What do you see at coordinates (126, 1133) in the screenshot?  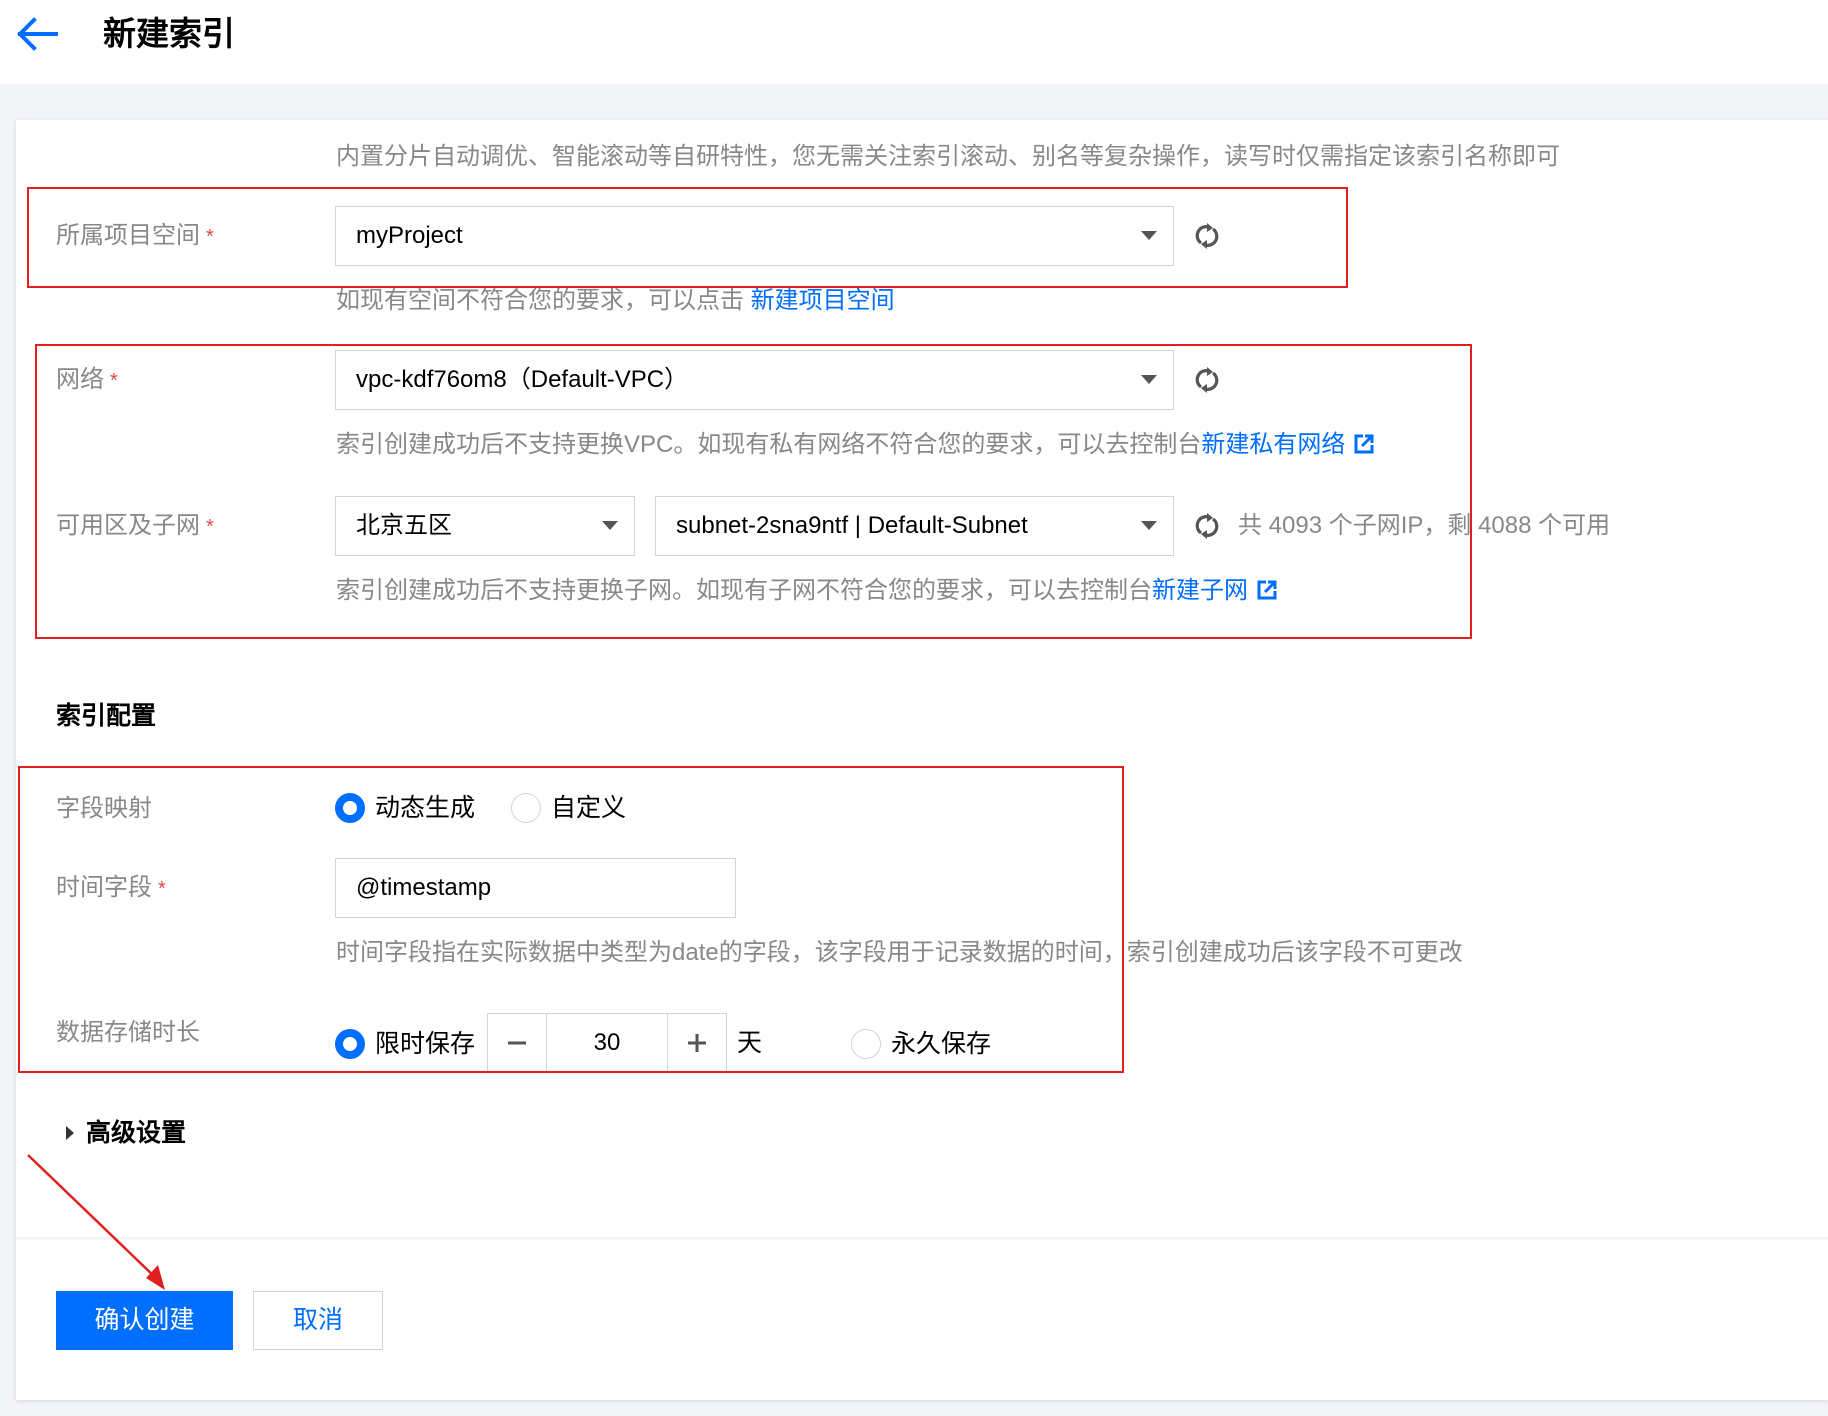 I see `advanced-settings-toggle: 高级设置` at bounding box center [126, 1133].